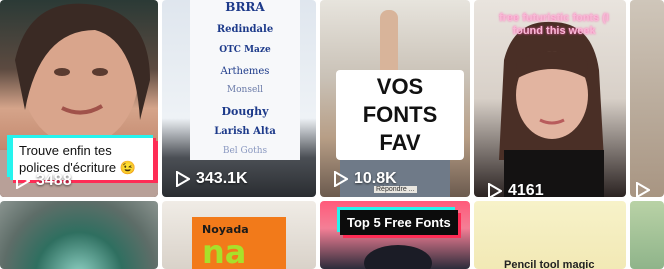 This screenshot has width=664, height=269. I want to click on view-count-text: 10.8K, so click(375, 178).